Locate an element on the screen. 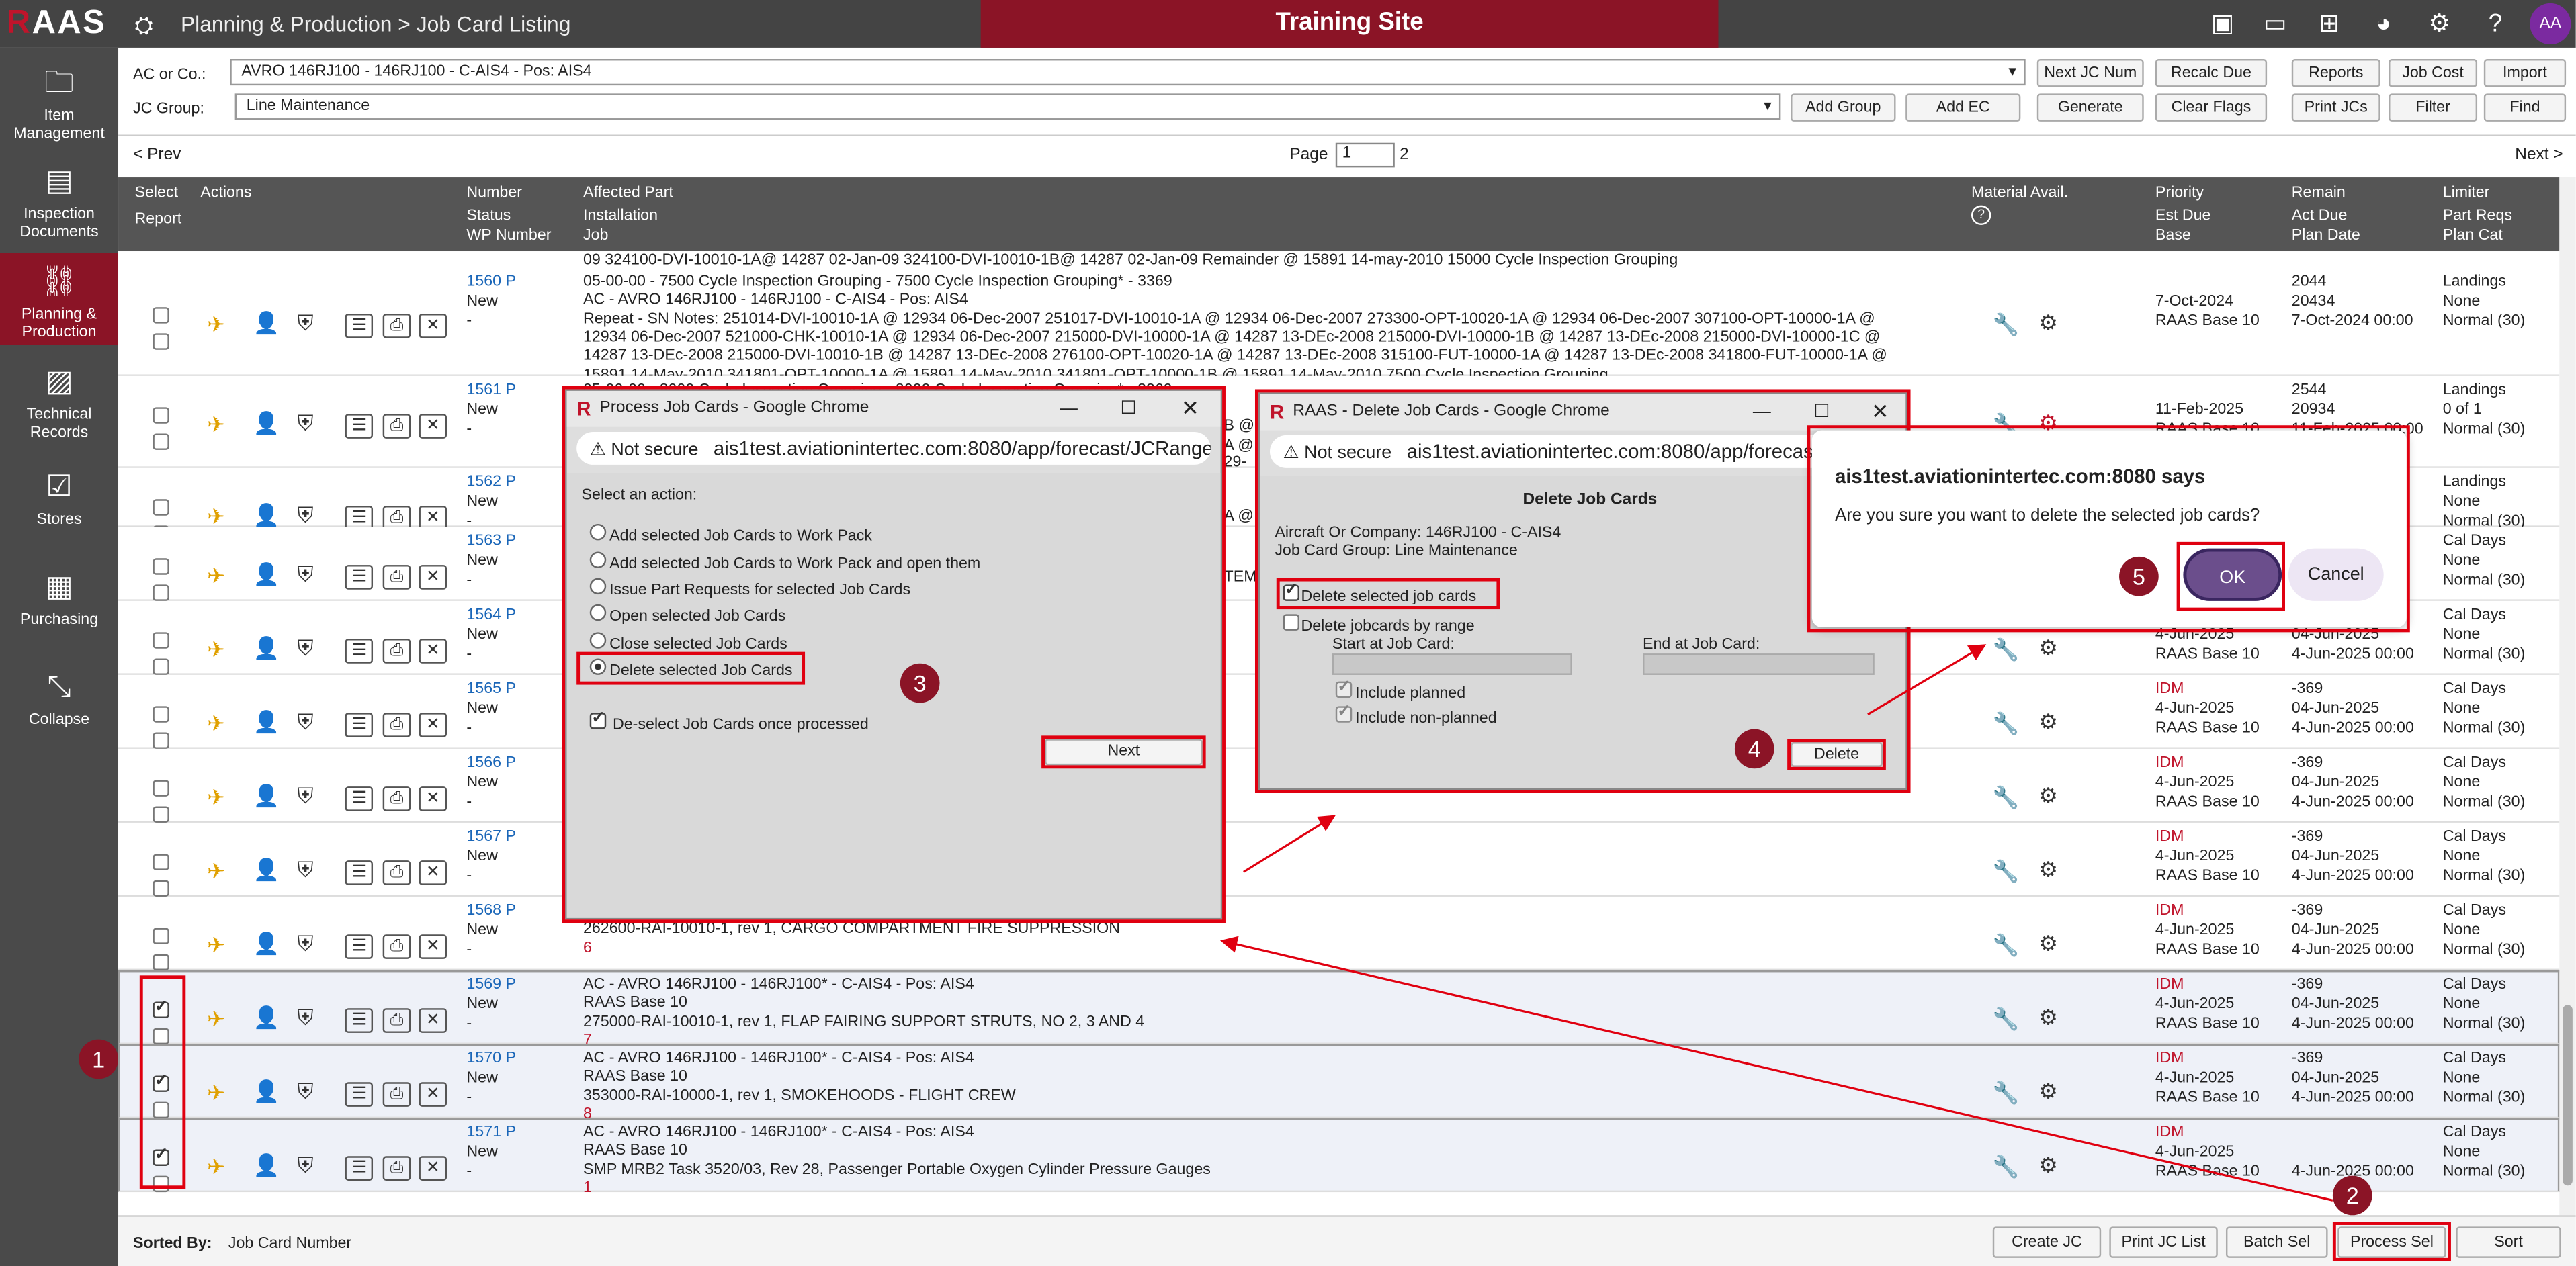  step-badge-5: 5 is located at coordinates (2139, 576).